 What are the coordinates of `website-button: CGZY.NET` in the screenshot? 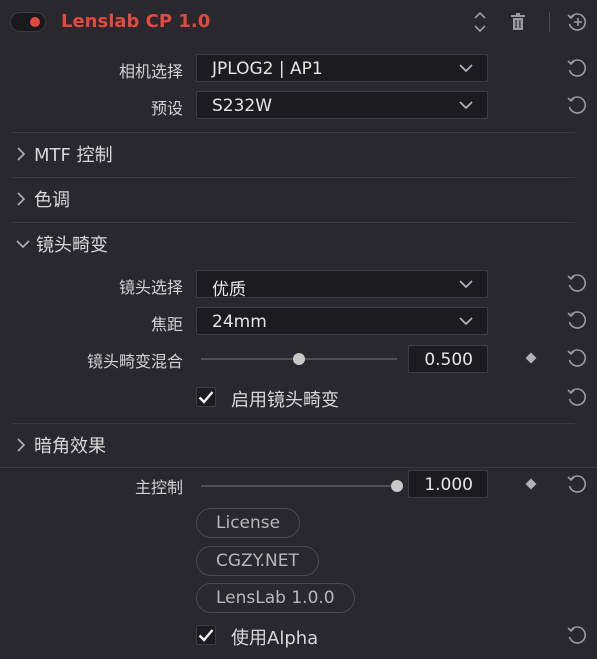 It's located at (257, 561).